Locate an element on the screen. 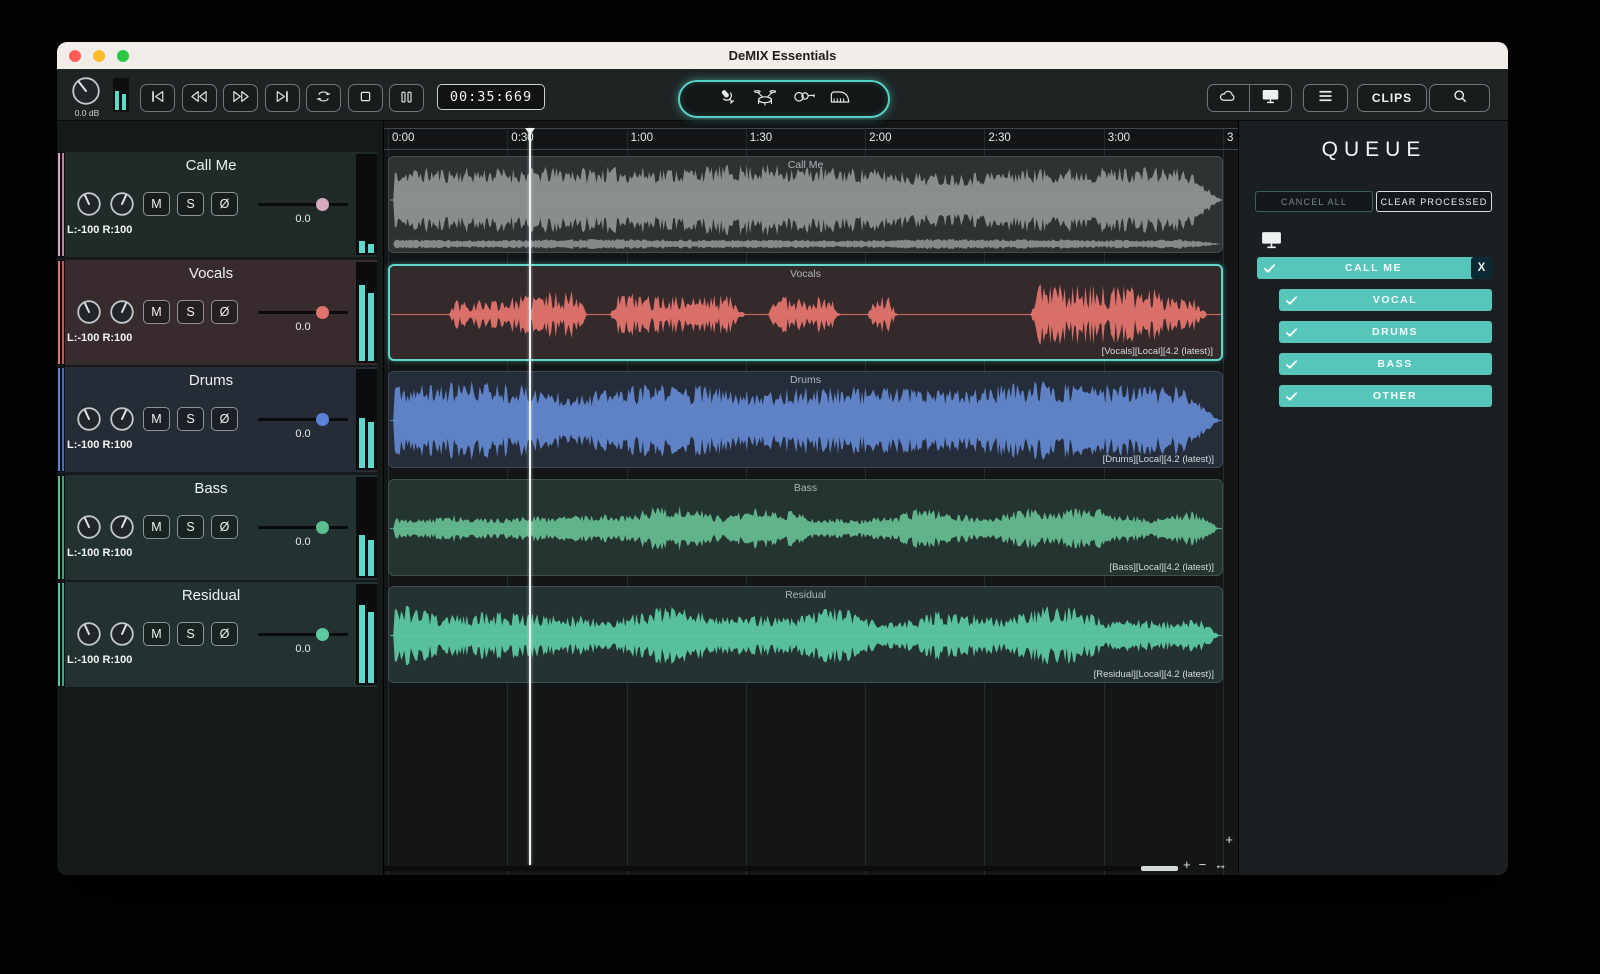 This screenshot has width=1600, height=974. fast-forward-button is located at coordinates (240, 98).